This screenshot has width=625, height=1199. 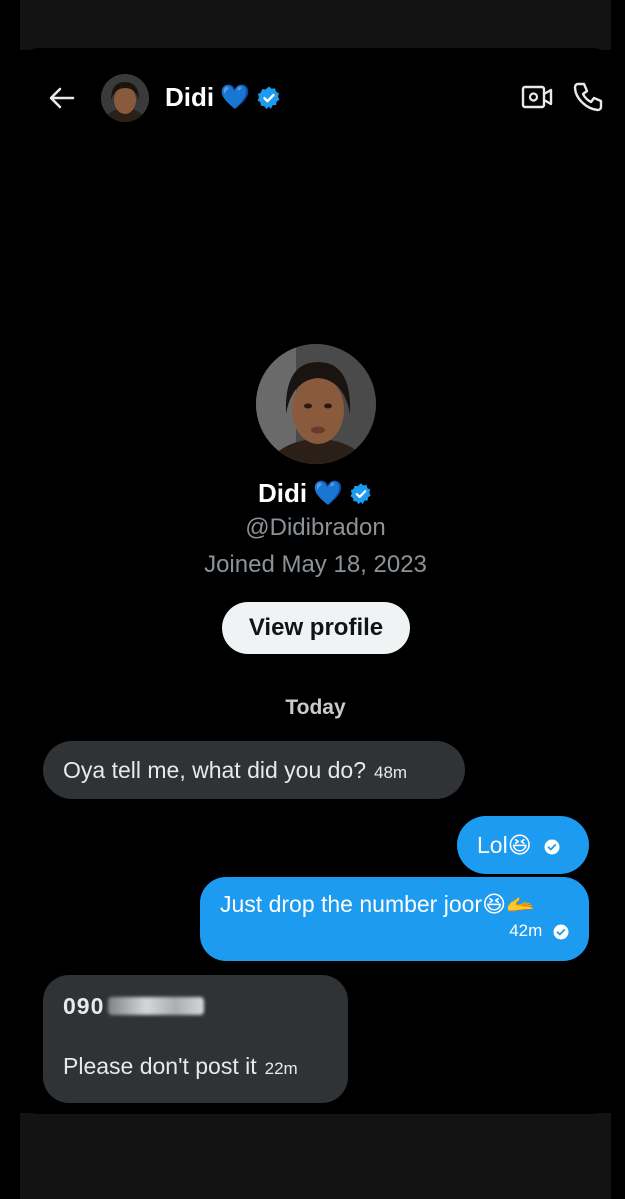 I want to click on message-time: 22m, so click(x=281, y=1068).